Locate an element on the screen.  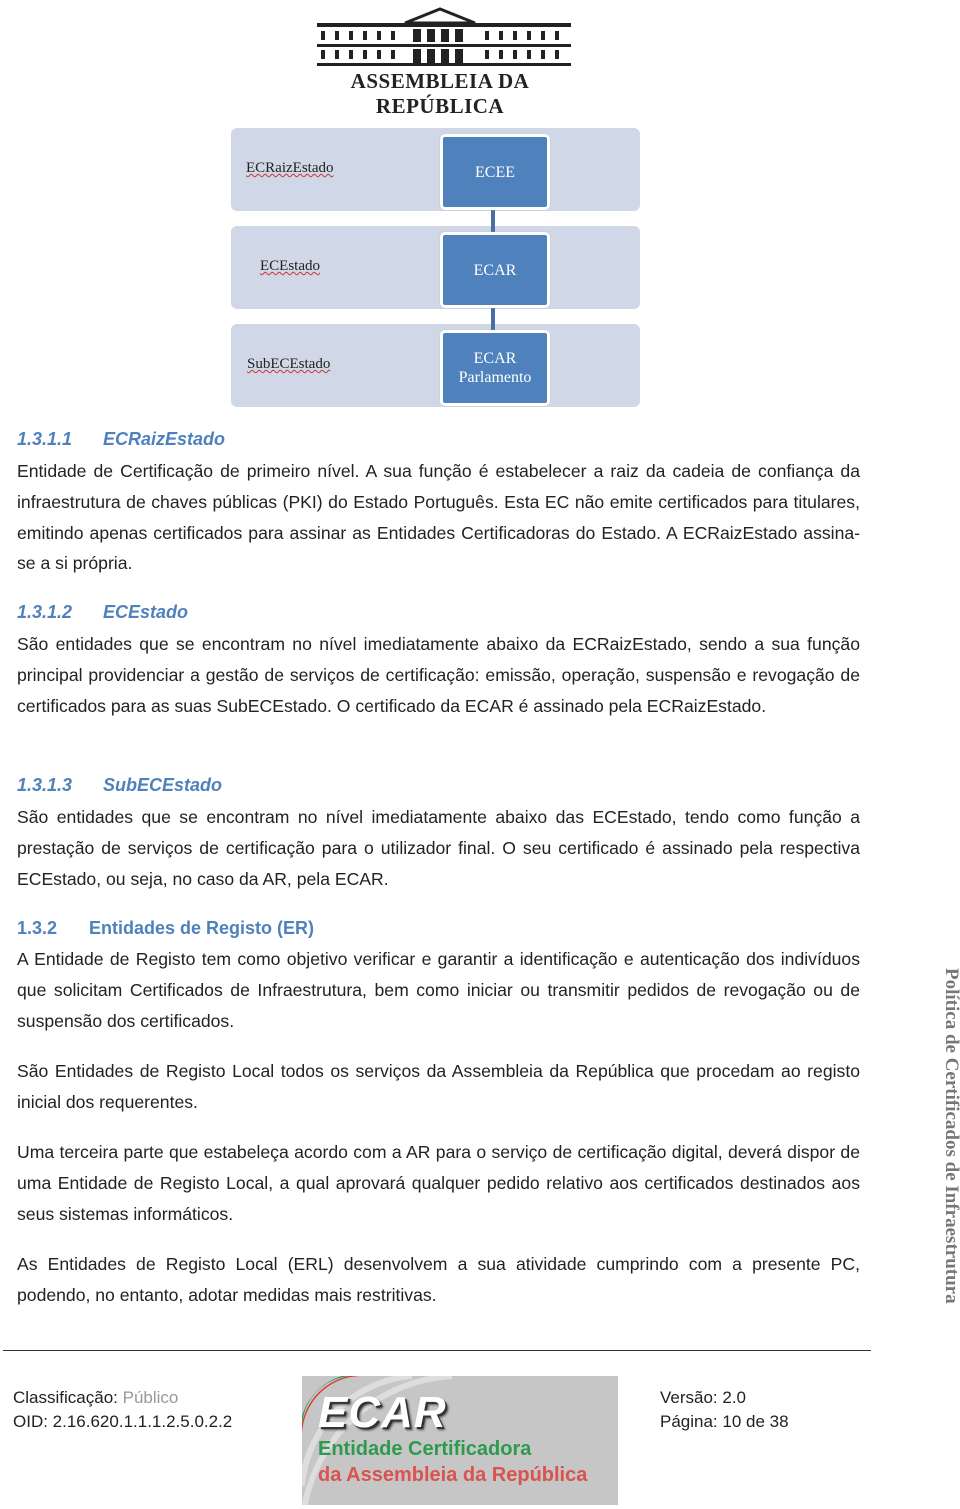
assembleia-logo: Assembleia da República is located at coordinates (440, 61).